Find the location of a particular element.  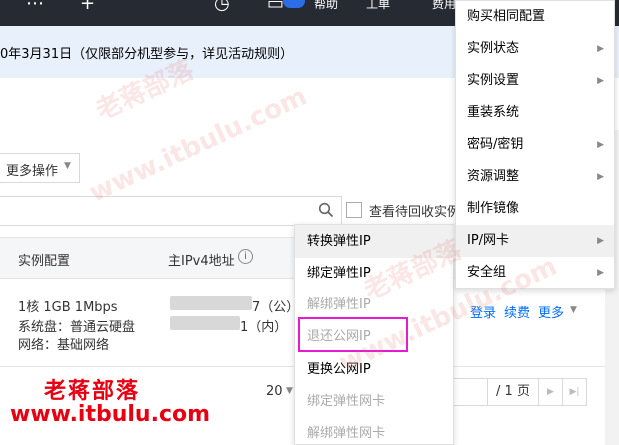

menu-item-create-image: 制作镜像 is located at coordinates (535, 209).